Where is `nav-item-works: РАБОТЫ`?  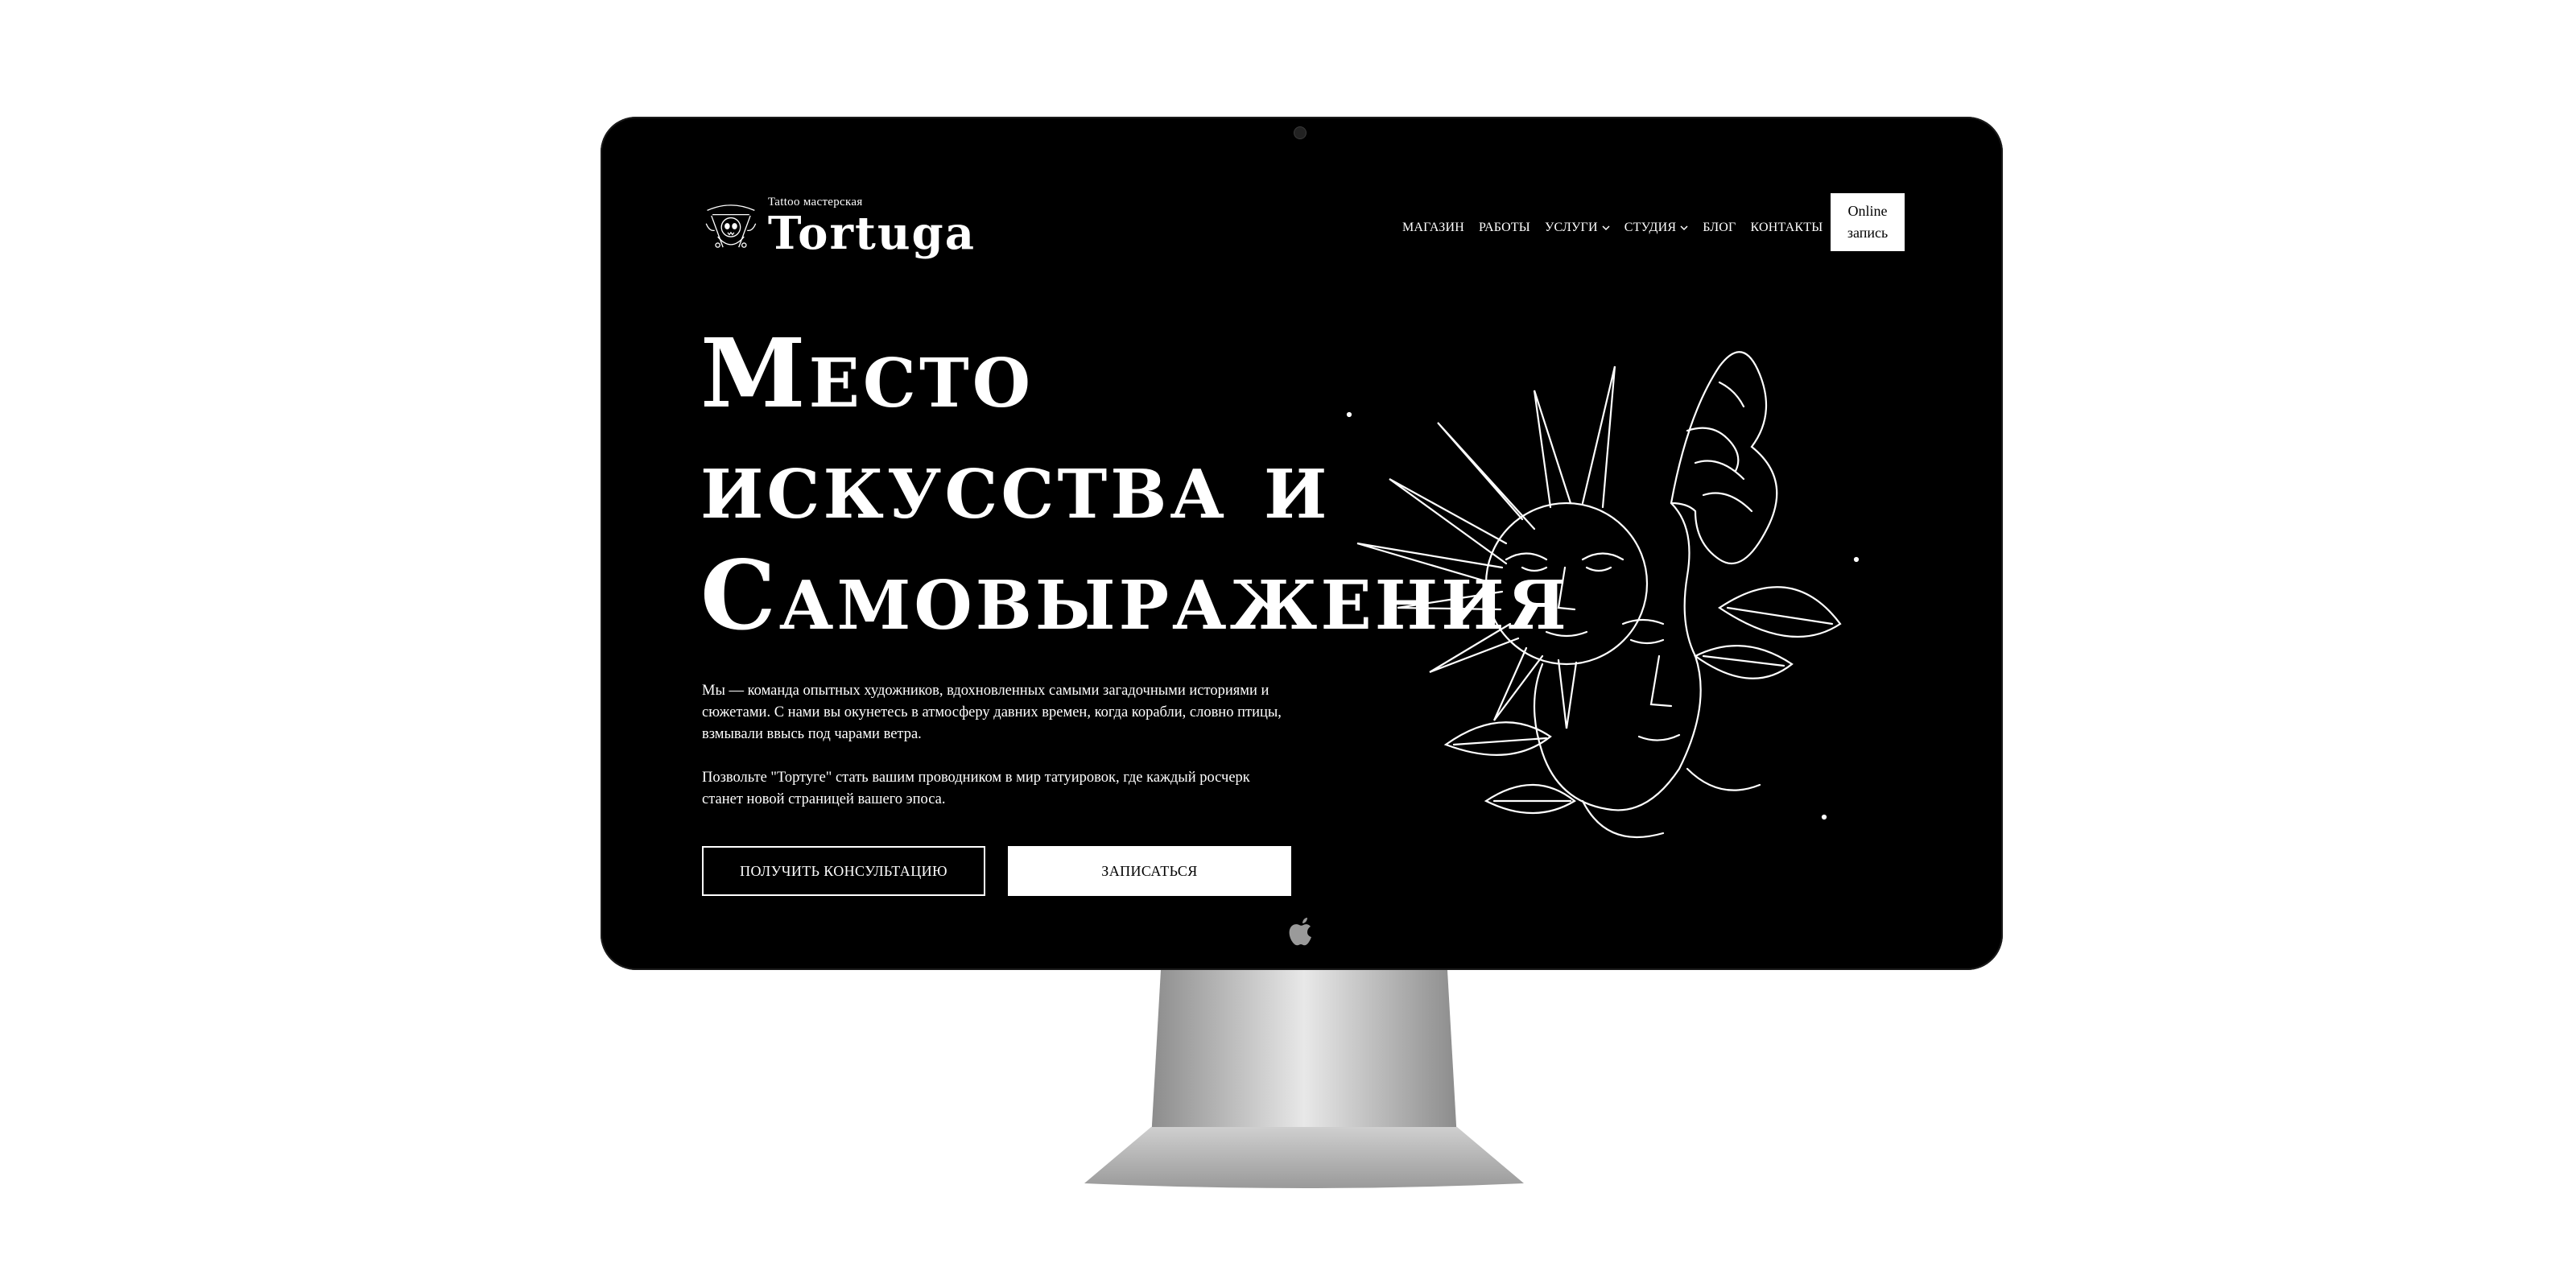 nav-item-works: РАБОТЫ is located at coordinates (1504, 228).